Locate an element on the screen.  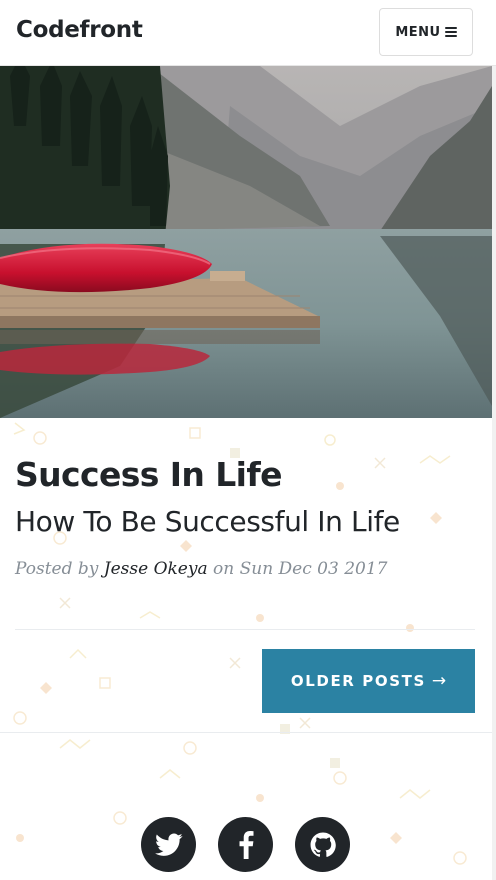
arrow-right-icon: → is located at coordinates (439, 681).